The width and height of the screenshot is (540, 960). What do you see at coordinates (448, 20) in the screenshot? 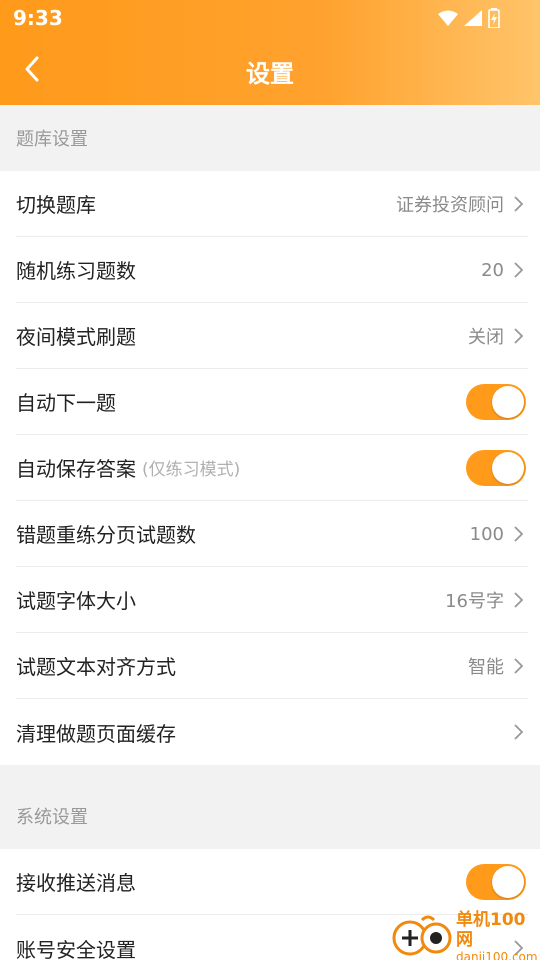
I see `wifi-icon` at bounding box center [448, 20].